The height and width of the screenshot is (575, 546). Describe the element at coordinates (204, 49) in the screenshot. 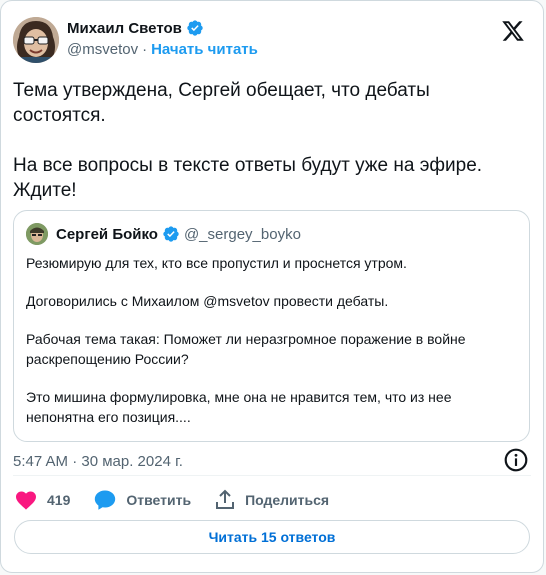

I see `follow-link: Начать читать` at that location.